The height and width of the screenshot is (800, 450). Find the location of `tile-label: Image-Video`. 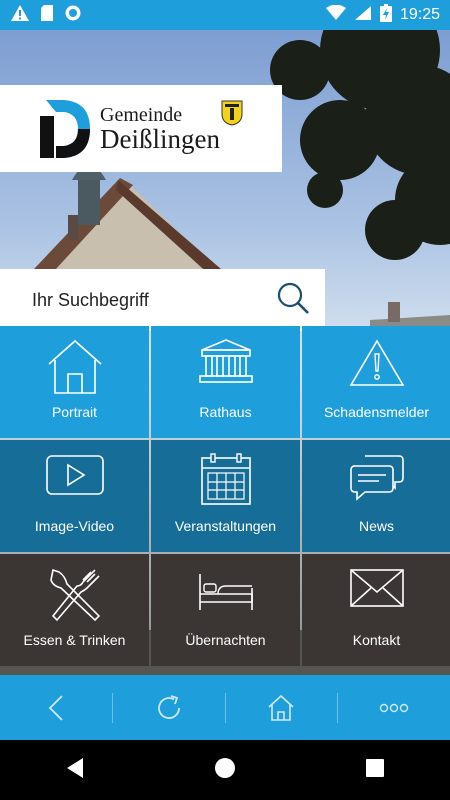

tile-label: Image-Video is located at coordinates (74, 526).